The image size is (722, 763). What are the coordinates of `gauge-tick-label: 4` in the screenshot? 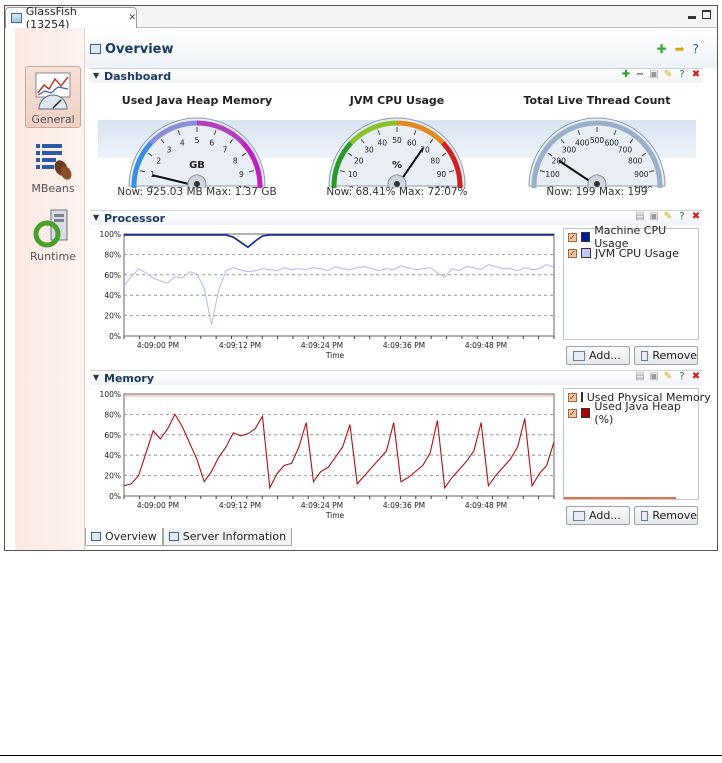 It's located at (182, 142).